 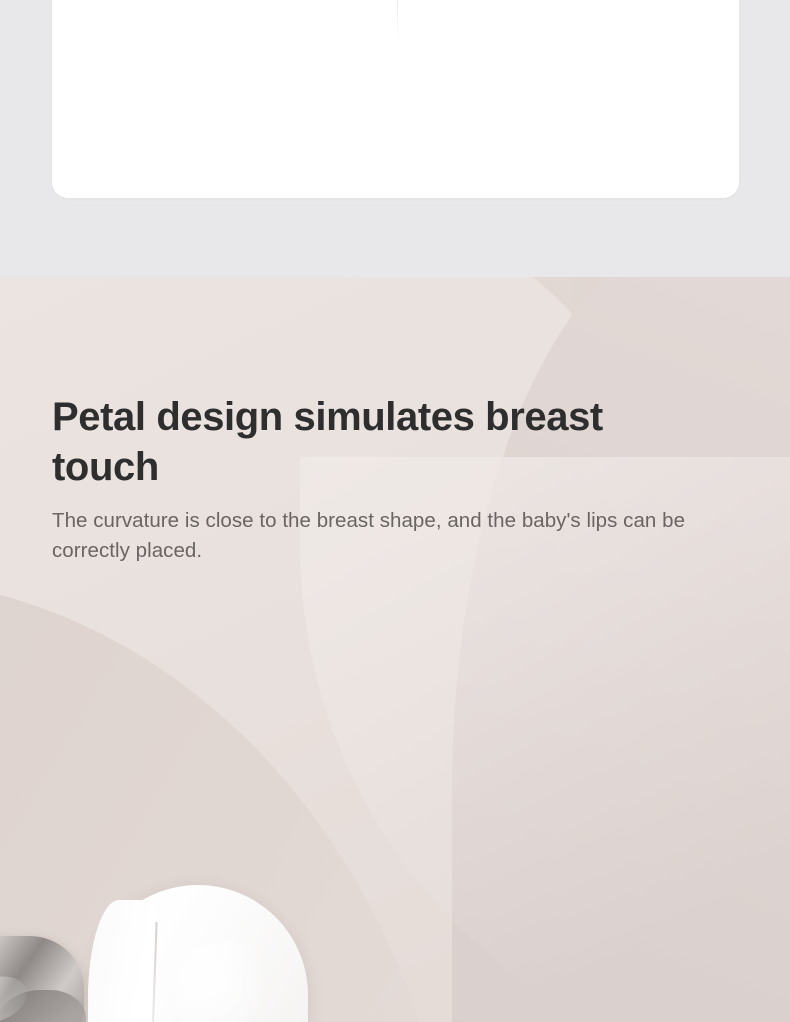 I want to click on silicone-nipple-facet, so click(x=122, y=961).